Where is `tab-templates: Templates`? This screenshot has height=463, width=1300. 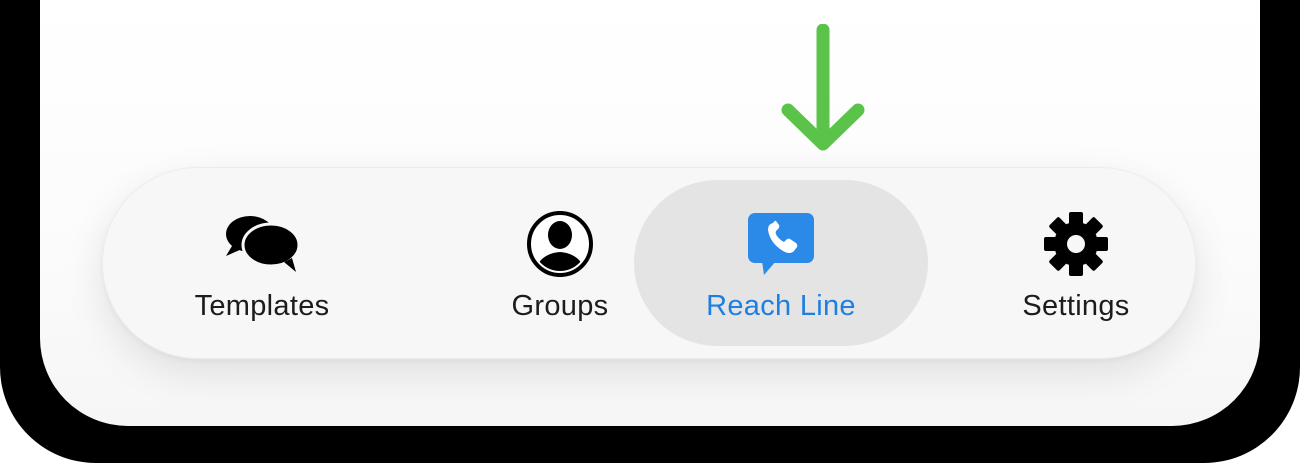
tab-templates: Templates is located at coordinates (262, 263).